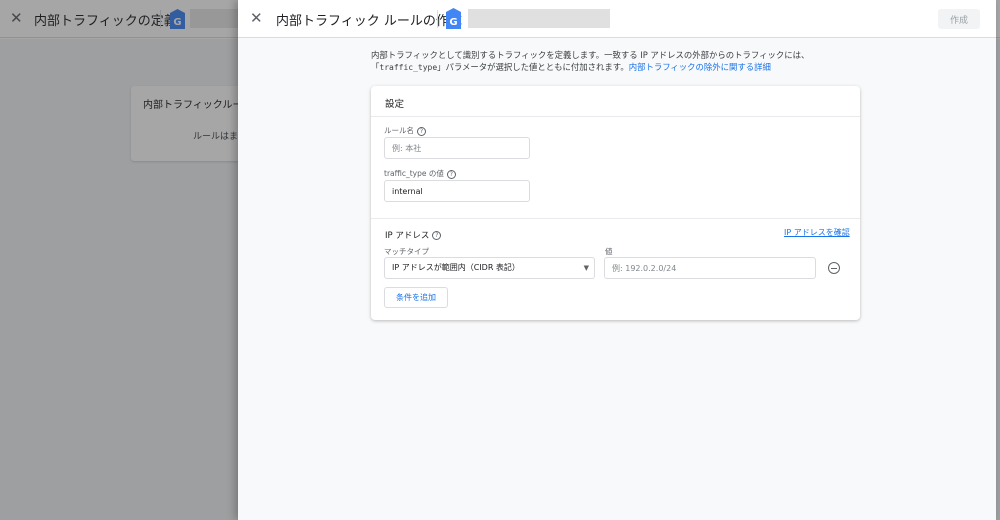  Describe the element at coordinates (408, 67) in the screenshot. I see `description-code: traffic_type` at that location.